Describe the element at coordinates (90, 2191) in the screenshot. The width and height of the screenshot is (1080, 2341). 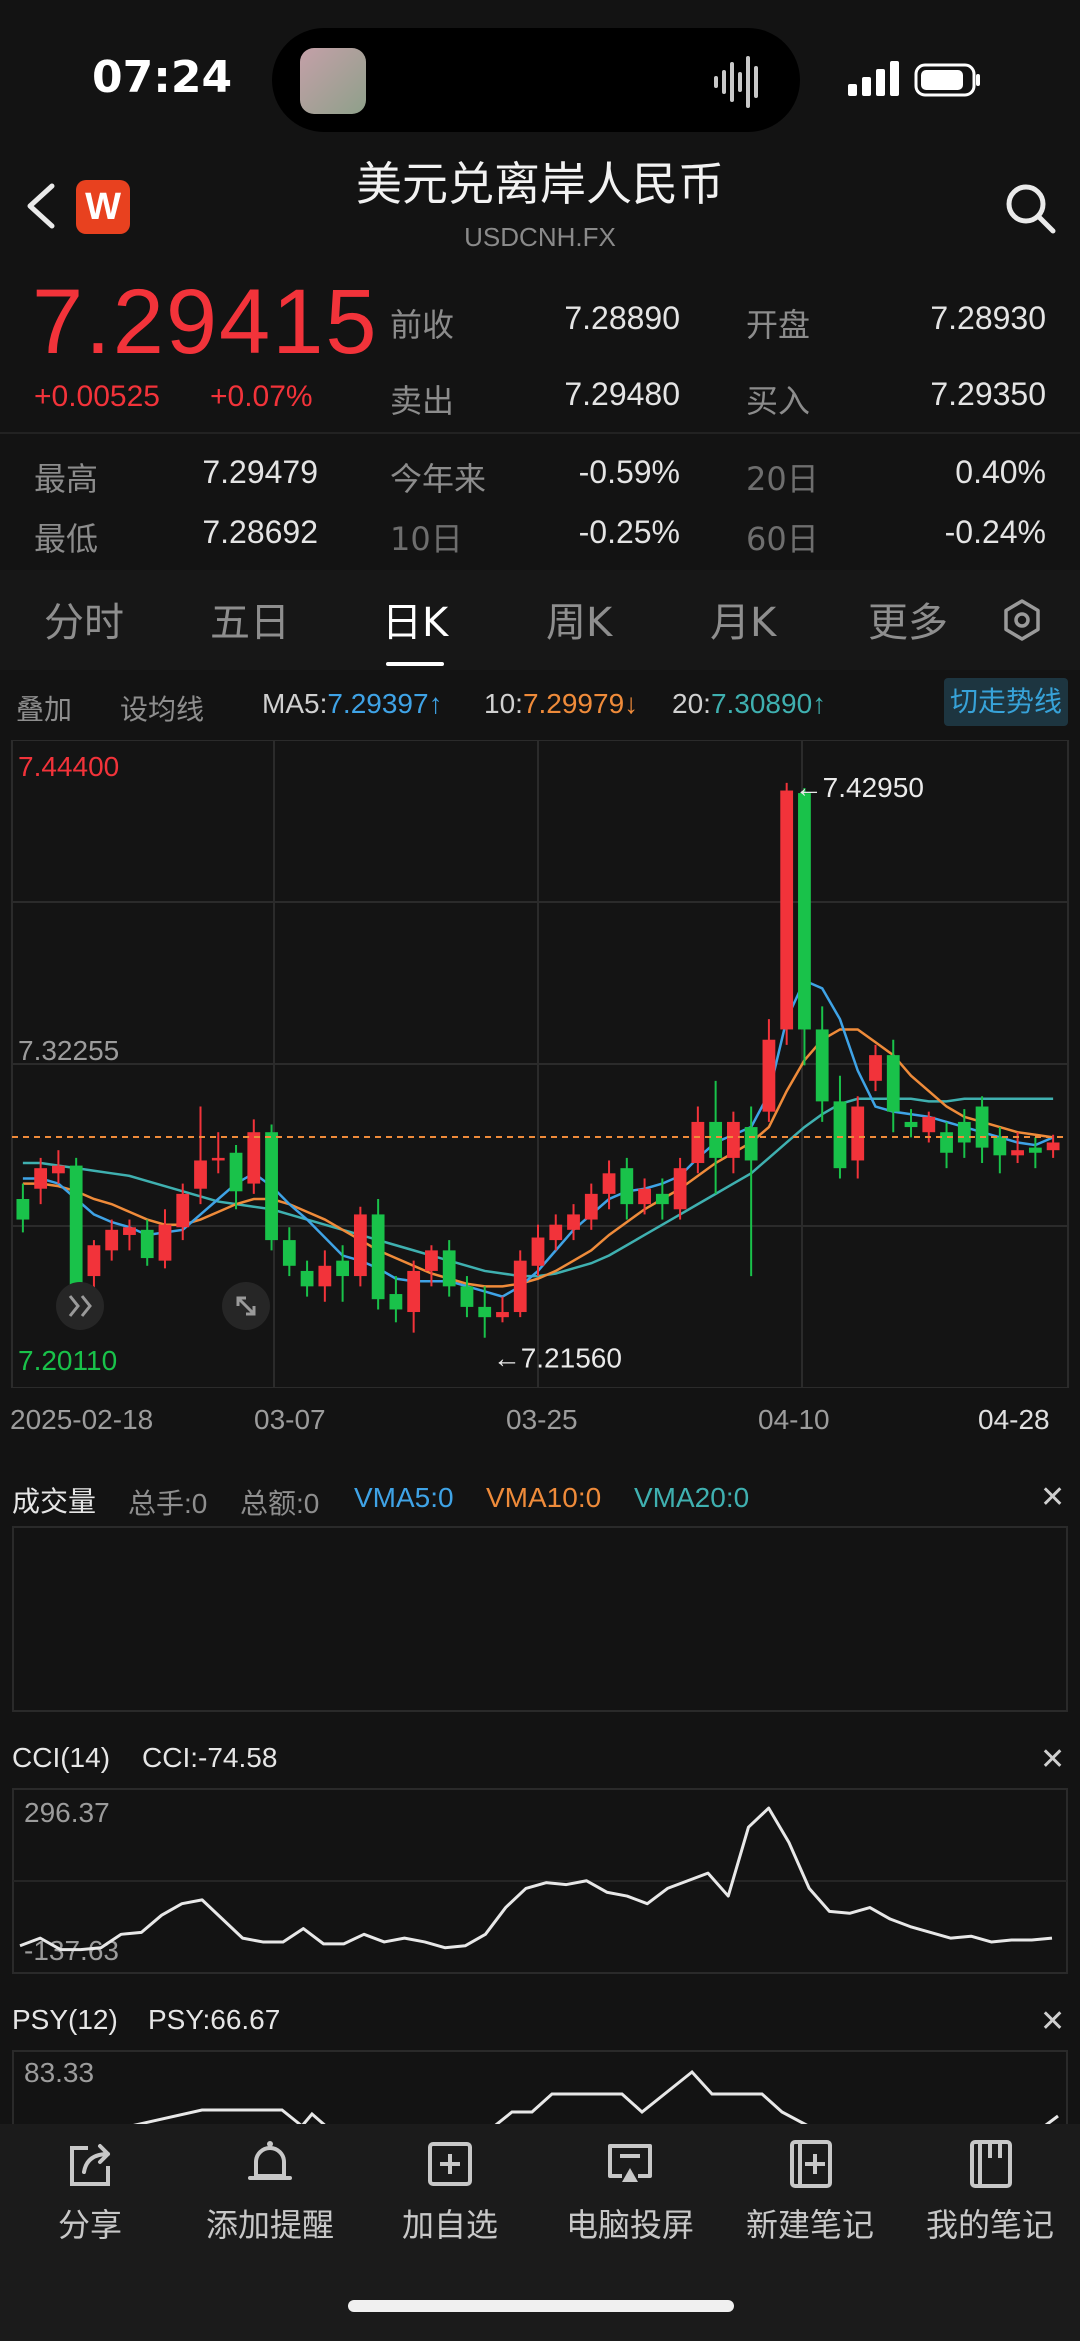
I see `share-button: 分享` at that location.